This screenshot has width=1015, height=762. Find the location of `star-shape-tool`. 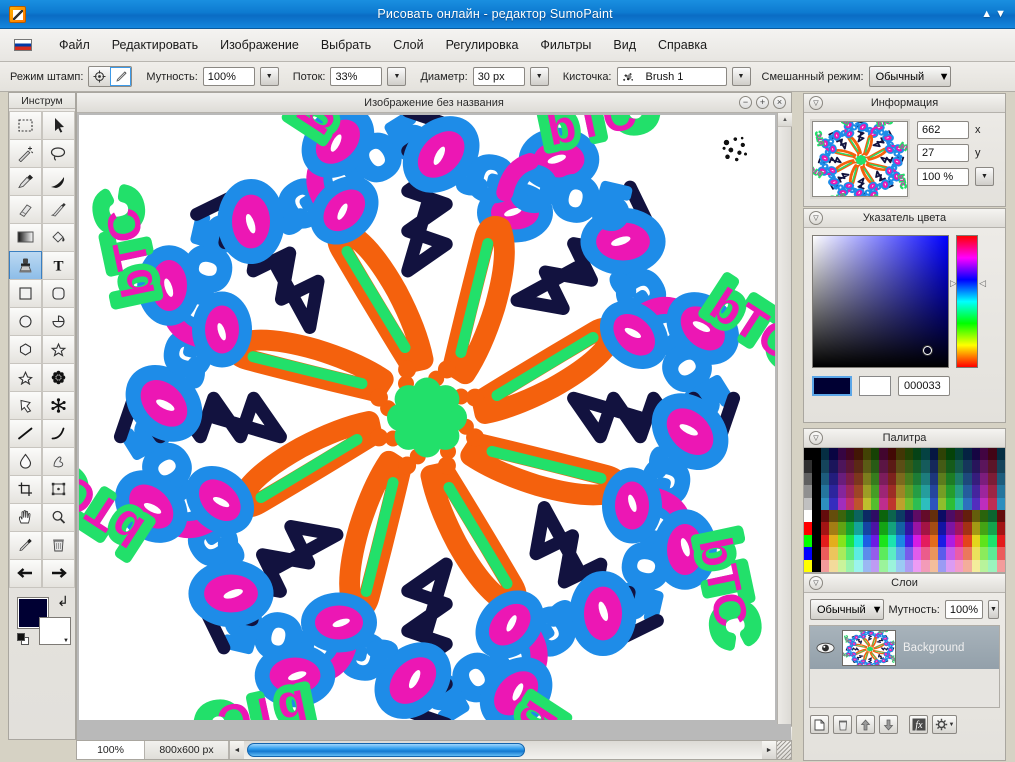

star-shape-tool is located at coordinates (58, 349).